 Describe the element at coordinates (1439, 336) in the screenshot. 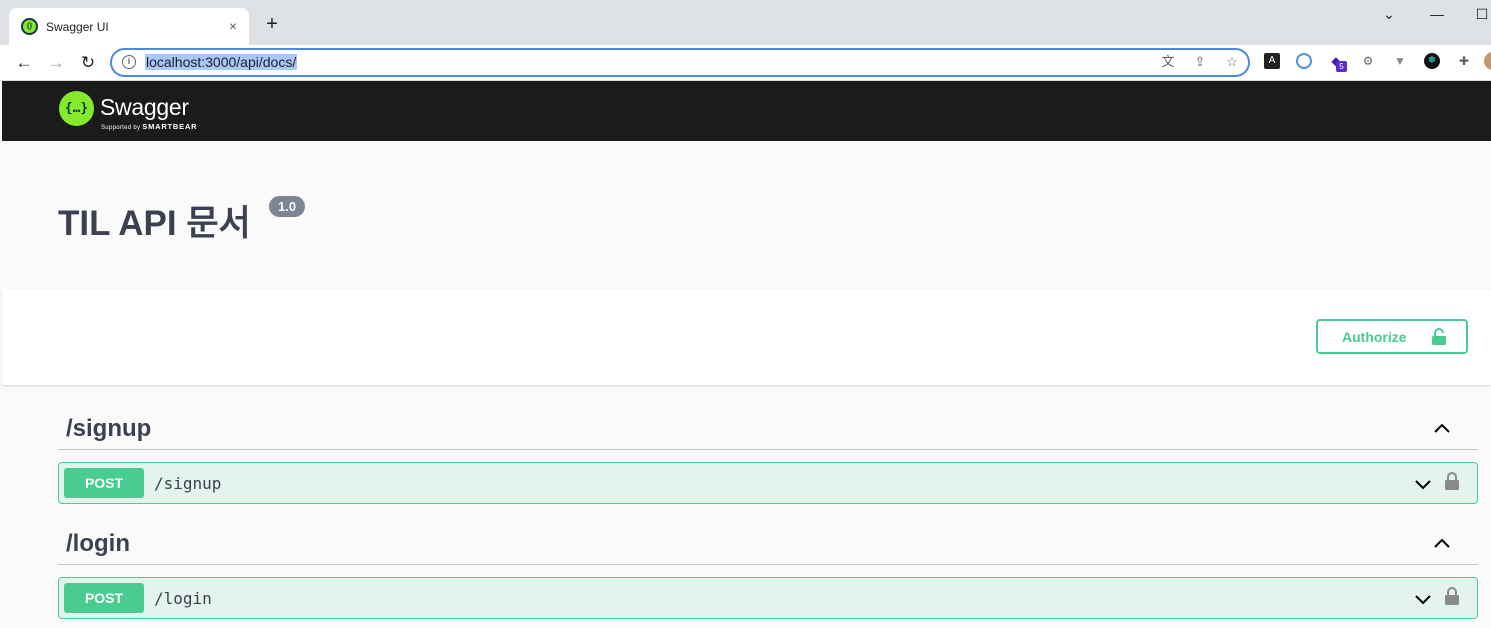

I see `unlock-icon` at that location.